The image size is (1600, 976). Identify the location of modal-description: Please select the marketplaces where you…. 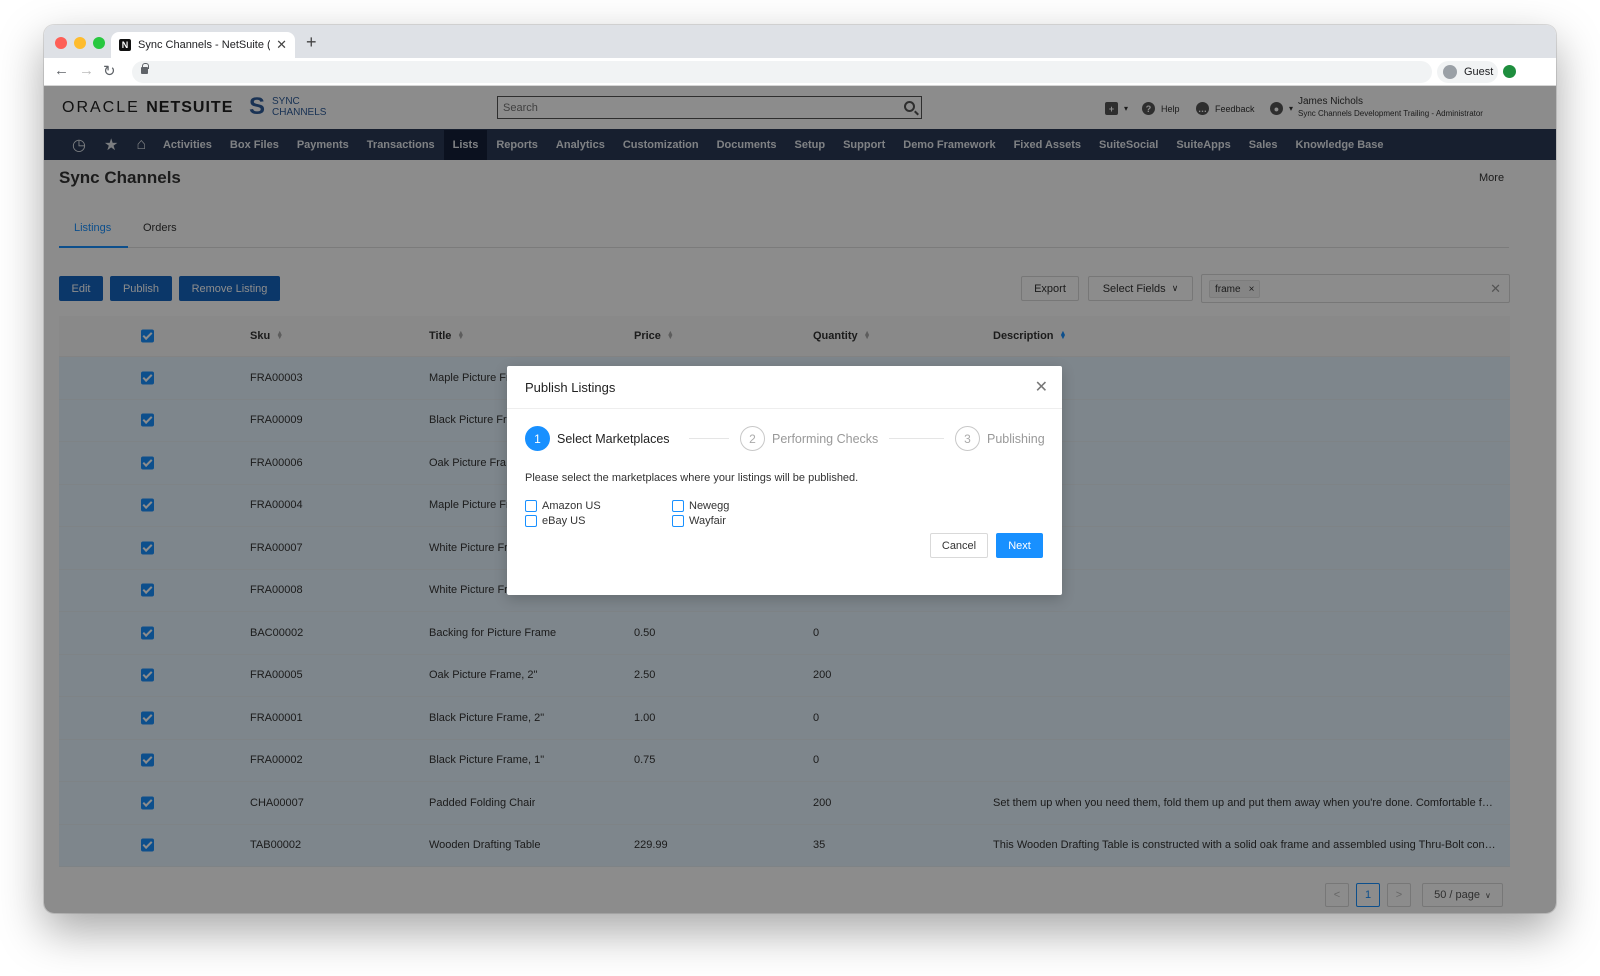
(692, 478).